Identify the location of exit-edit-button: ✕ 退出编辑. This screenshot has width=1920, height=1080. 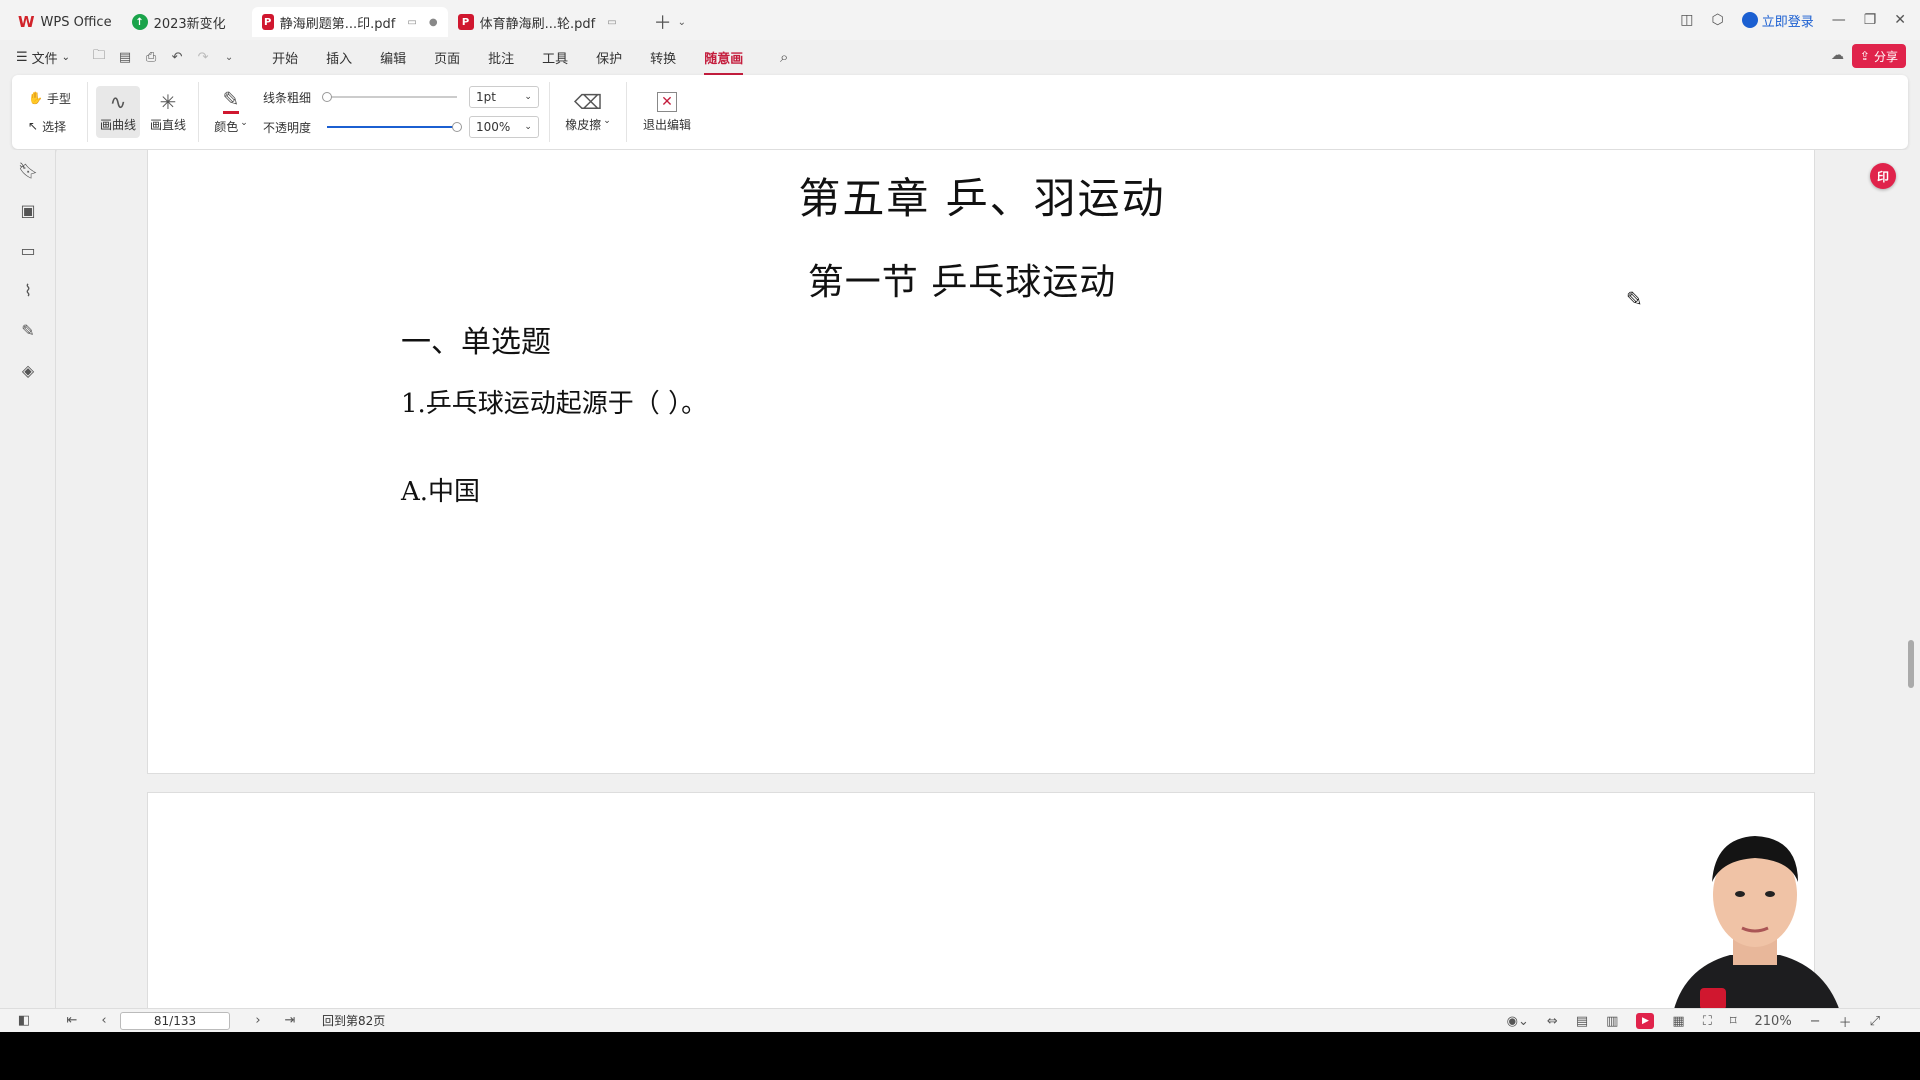
(667, 112).